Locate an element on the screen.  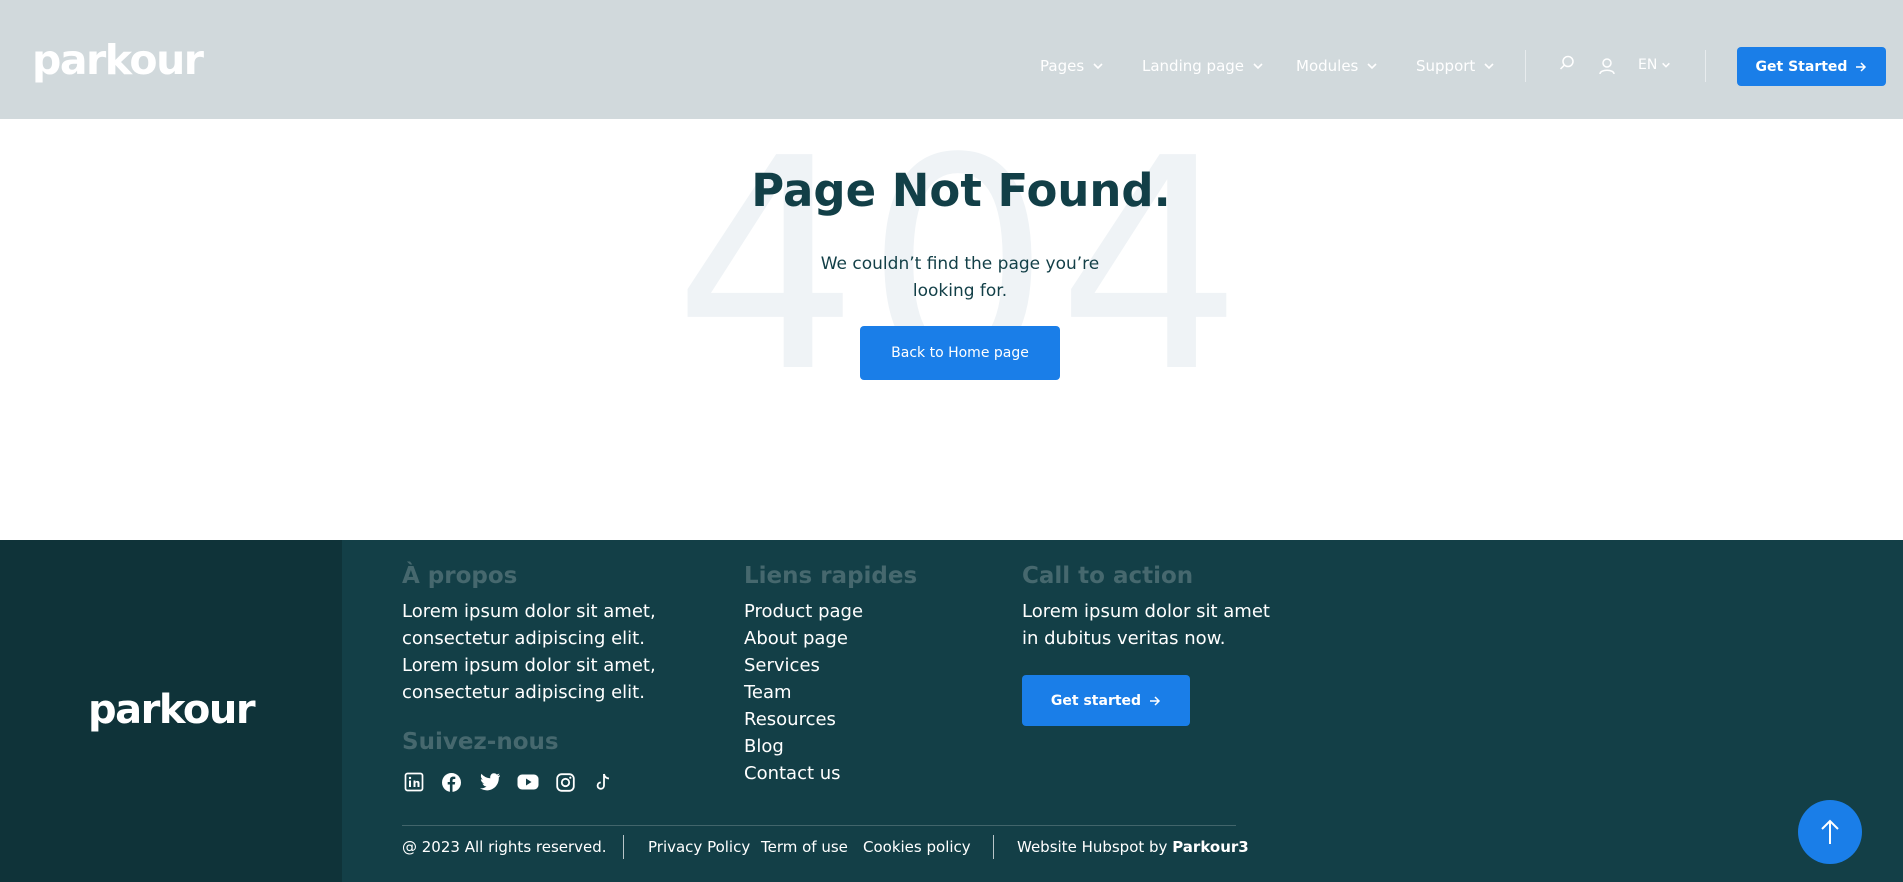
nav-item-modules: Modules is located at coordinates (1337, 66).